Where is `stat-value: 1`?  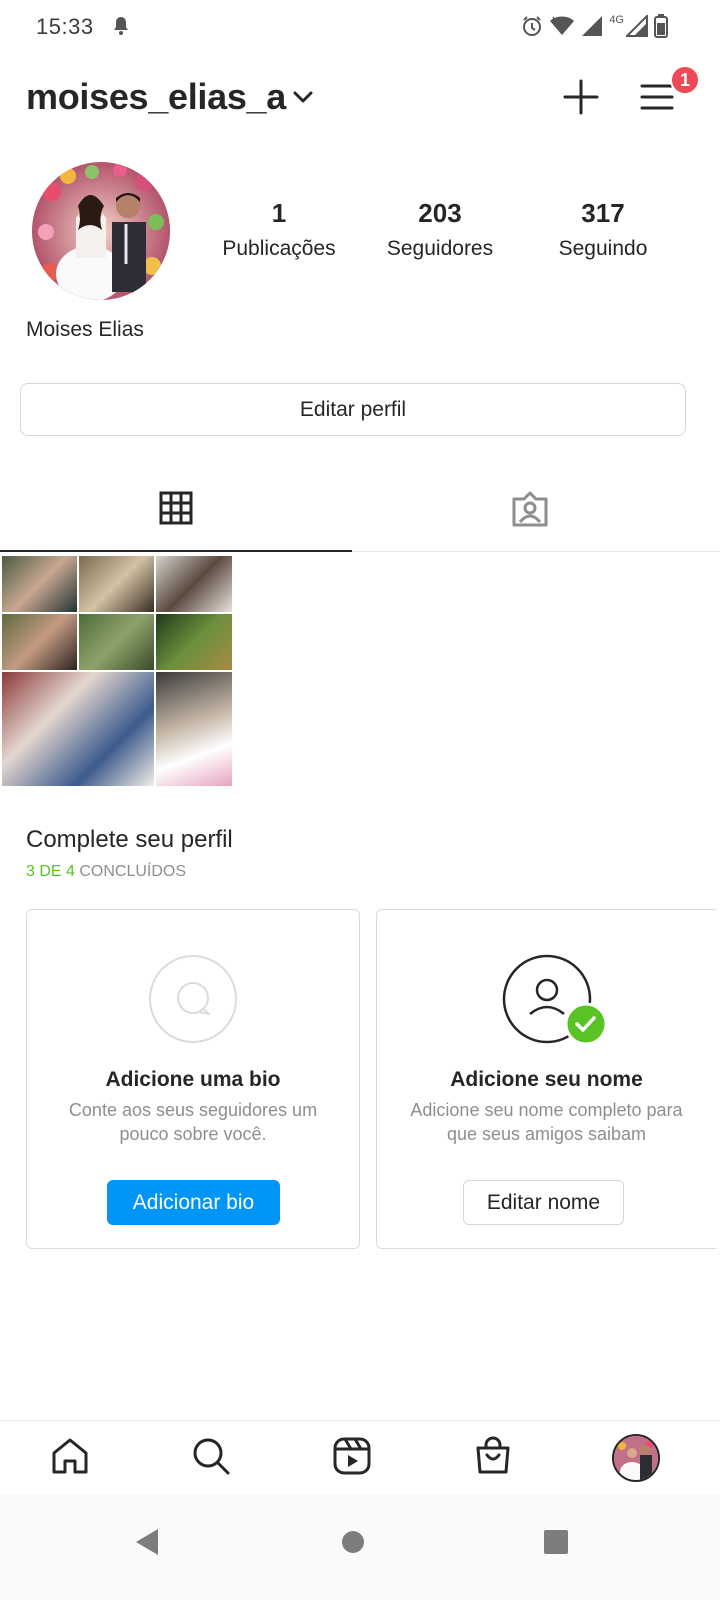 stat-value: 1 is located at coordinates (279, 213).